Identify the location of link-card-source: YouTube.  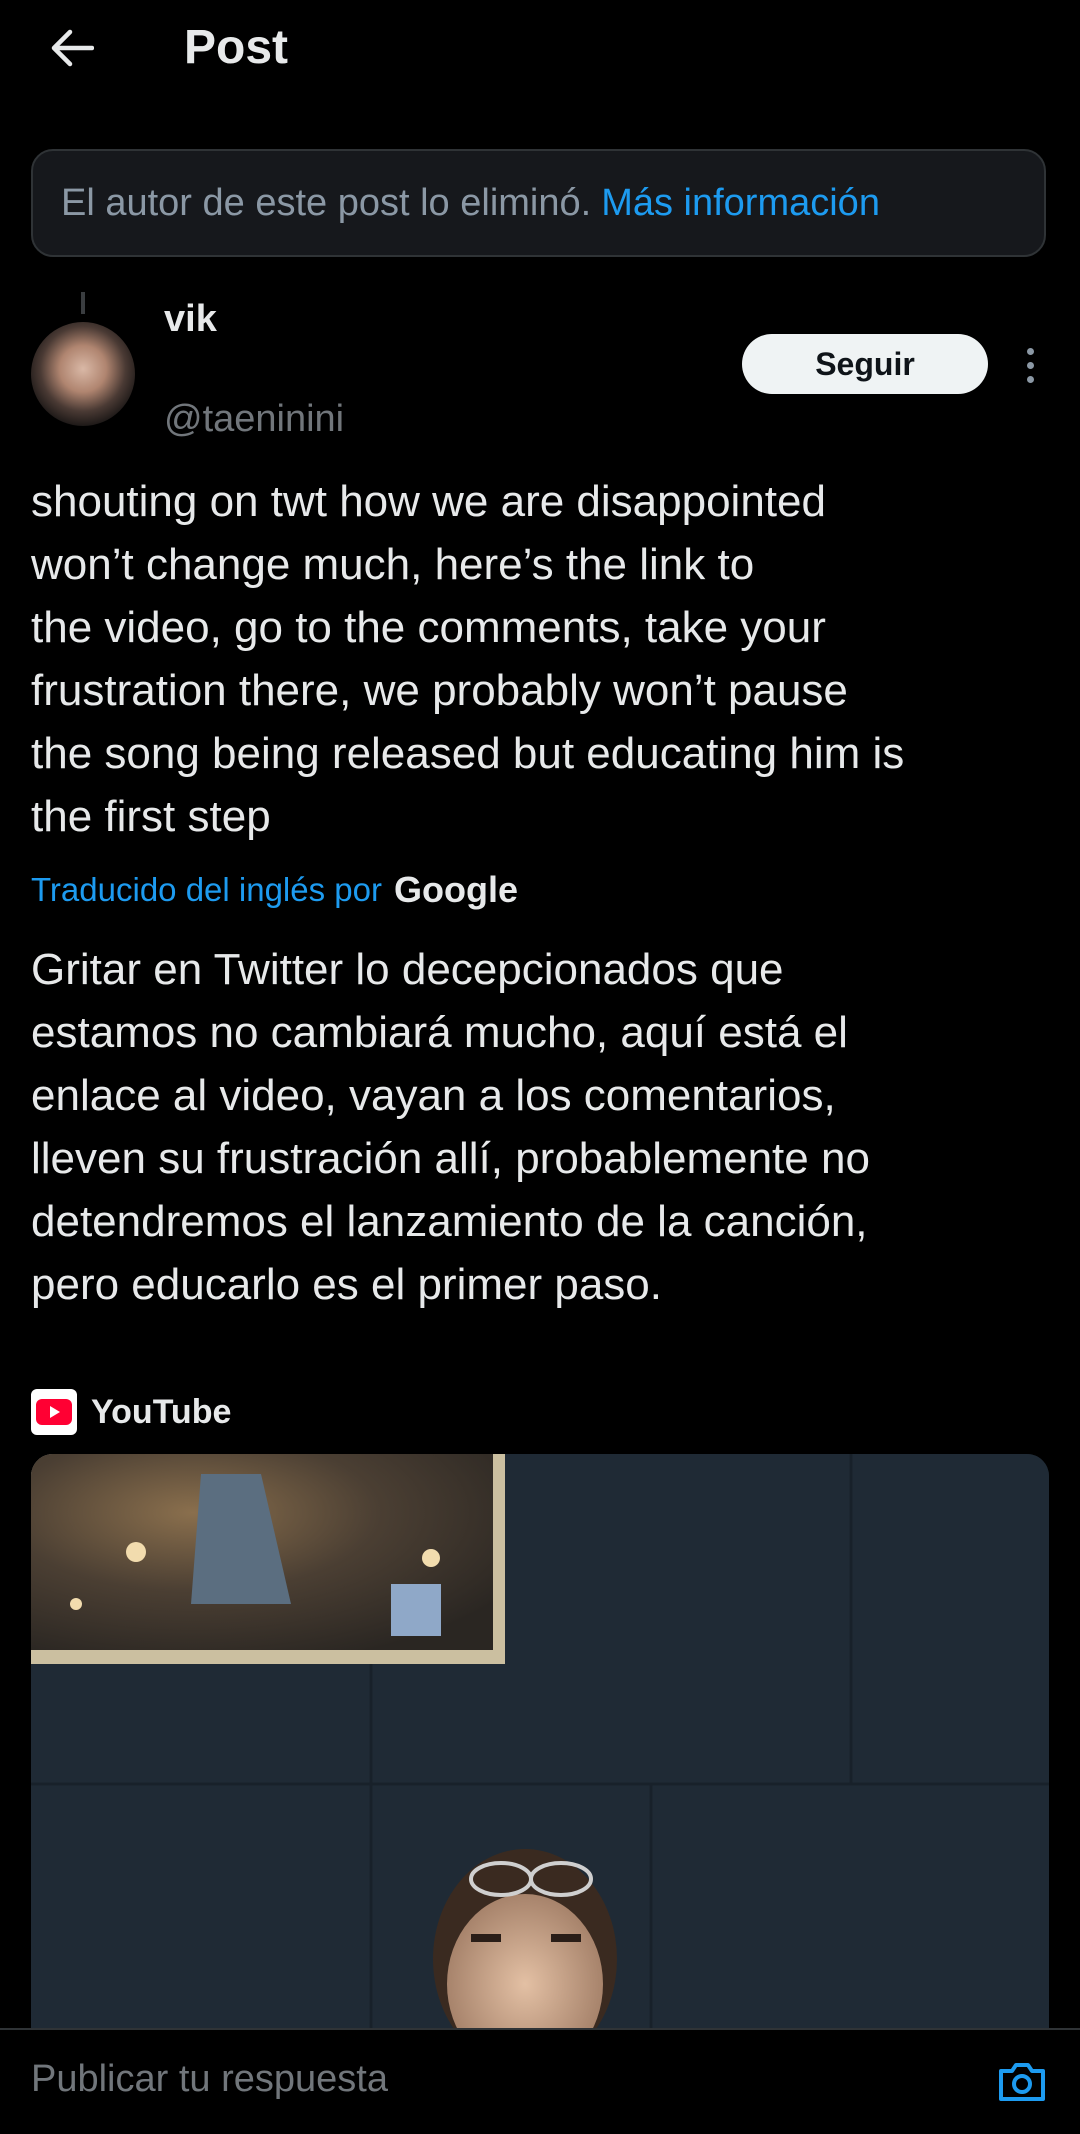
(131, 1412).